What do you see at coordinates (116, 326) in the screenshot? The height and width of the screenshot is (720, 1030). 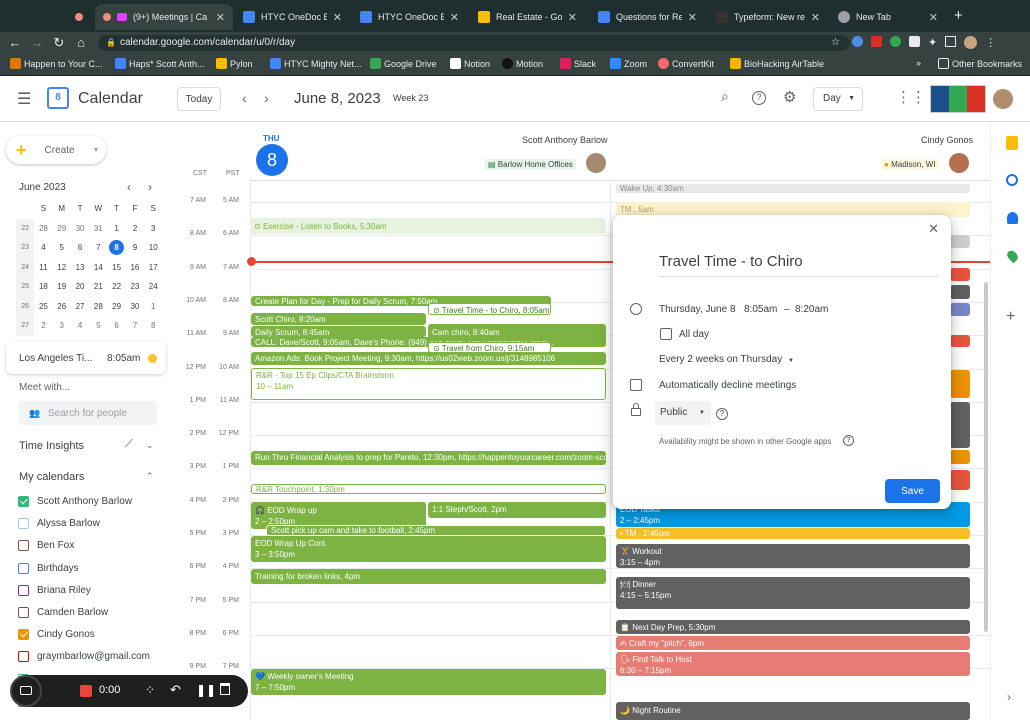 I see `mini-day: 6` at bounding box center [116, 326].